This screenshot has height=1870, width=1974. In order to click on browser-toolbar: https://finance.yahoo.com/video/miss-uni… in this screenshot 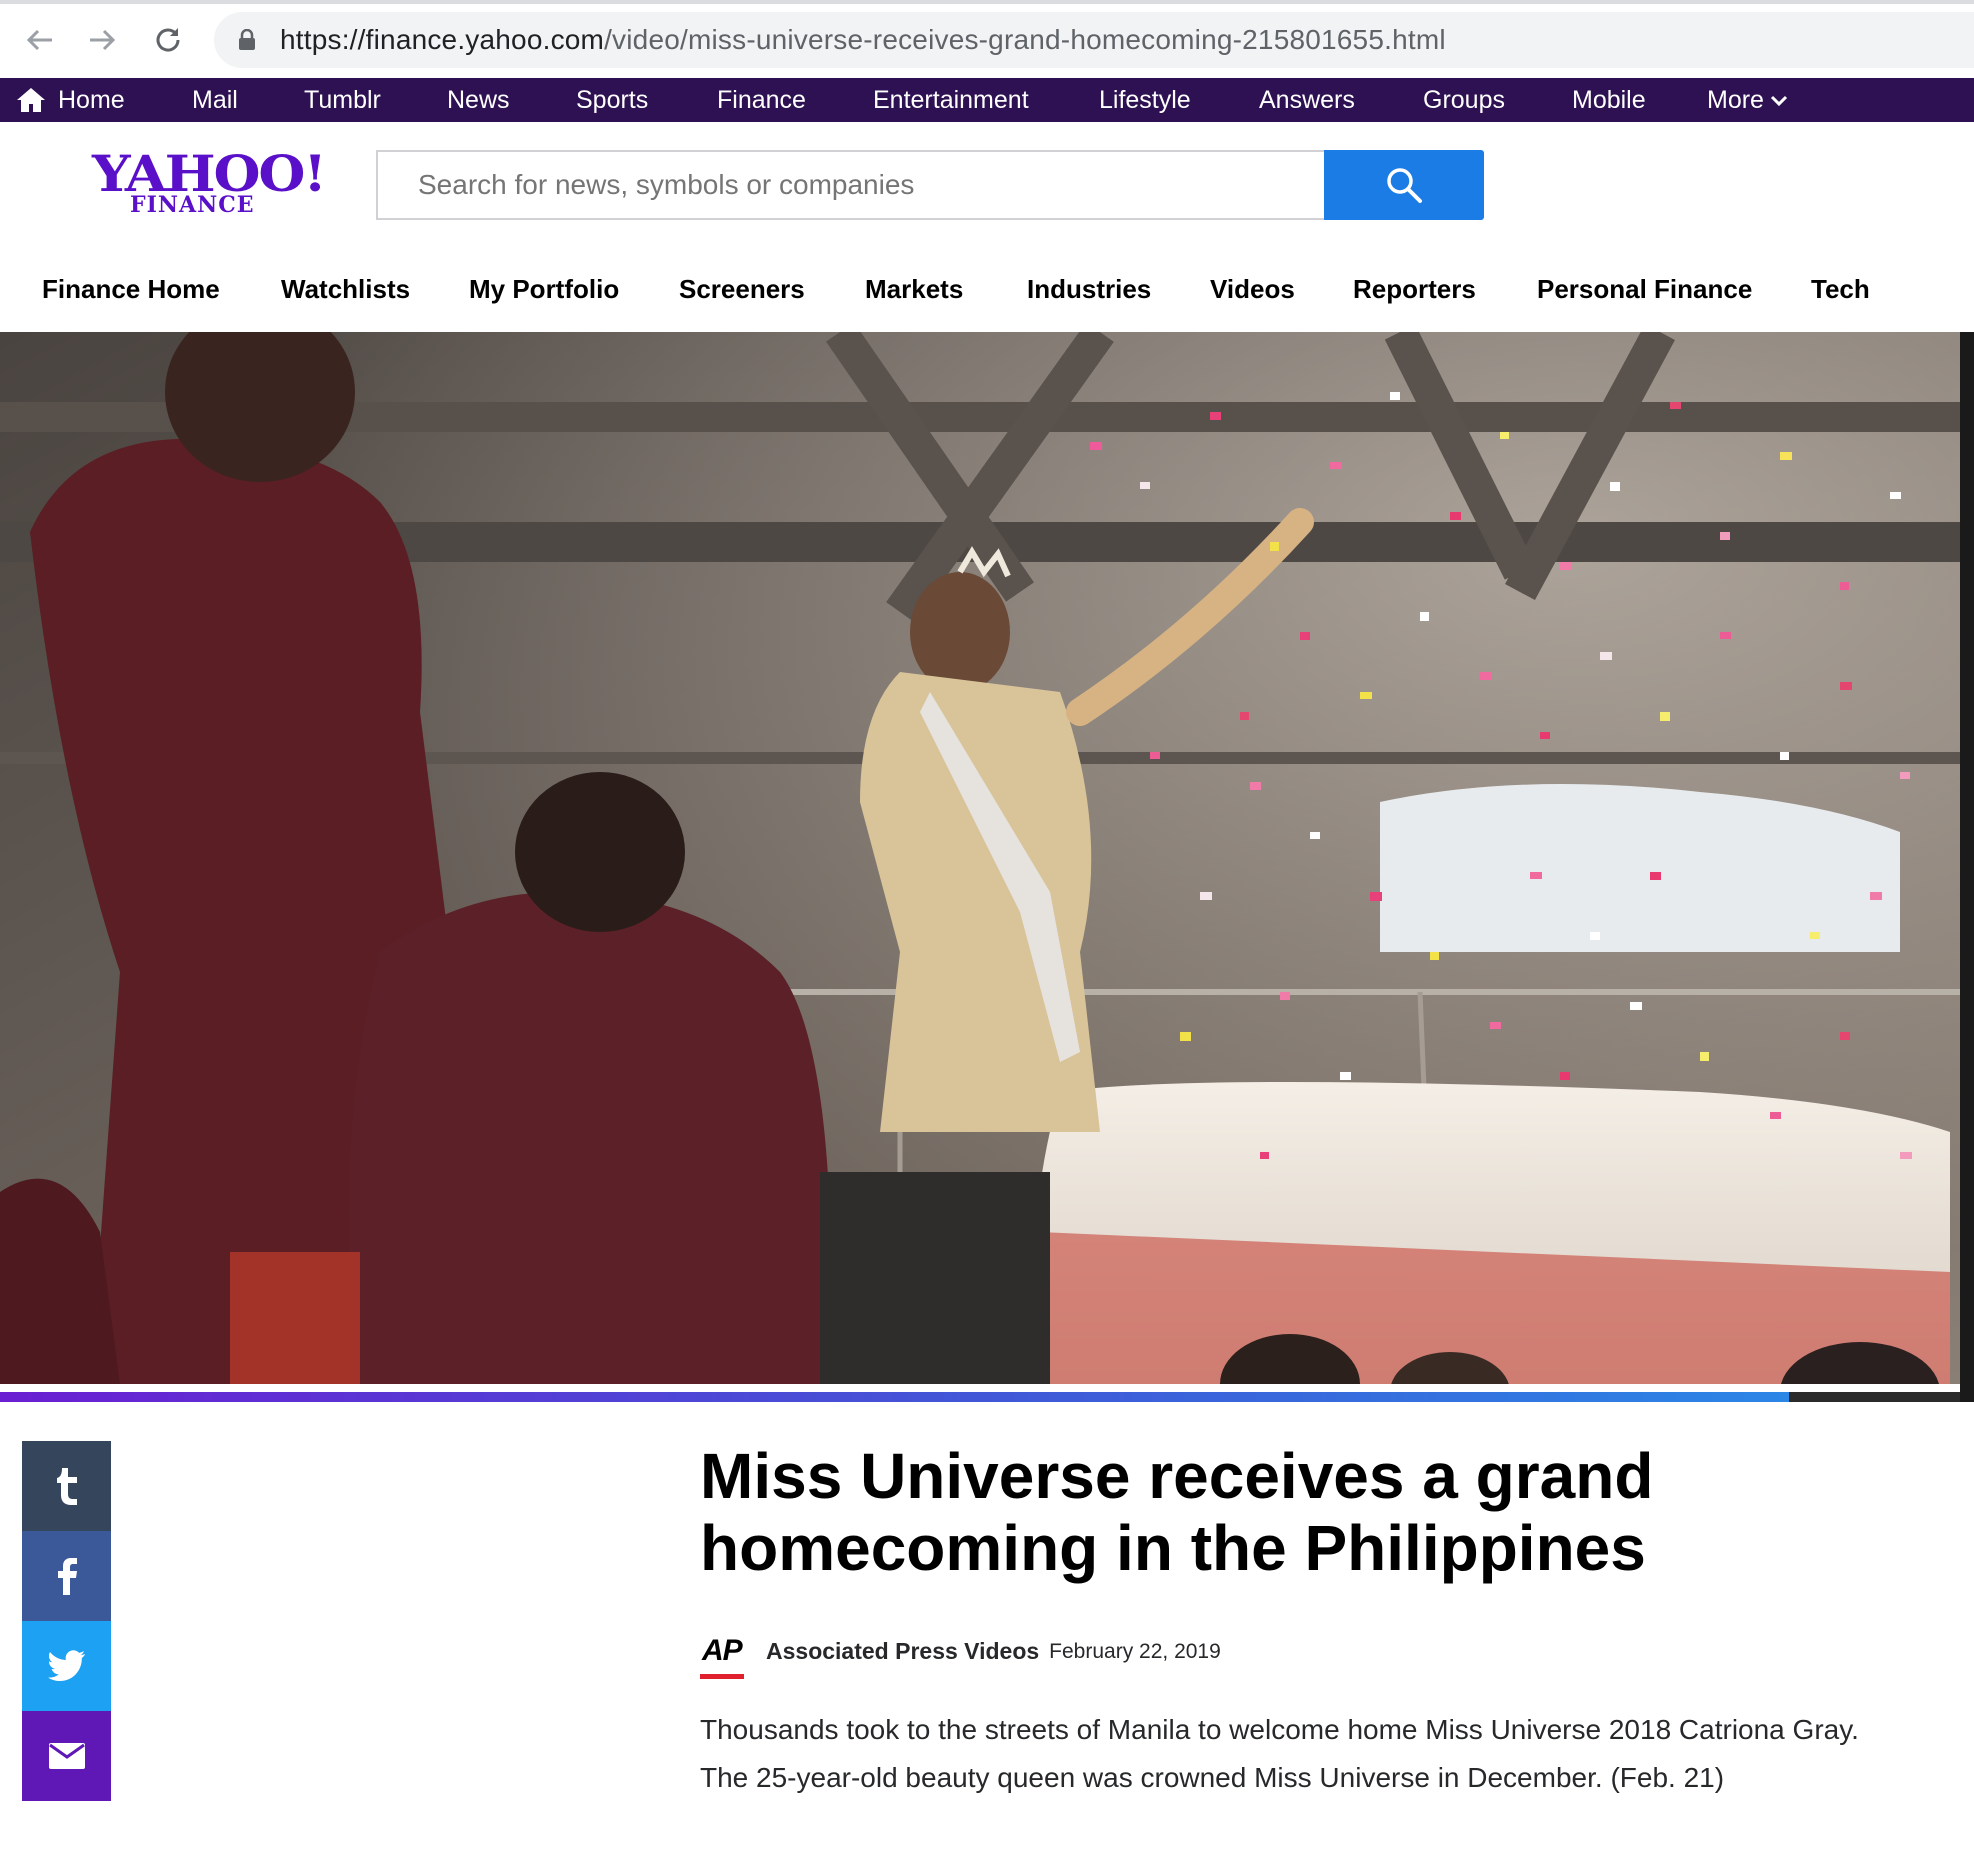, I will do `click(987, 39)`.